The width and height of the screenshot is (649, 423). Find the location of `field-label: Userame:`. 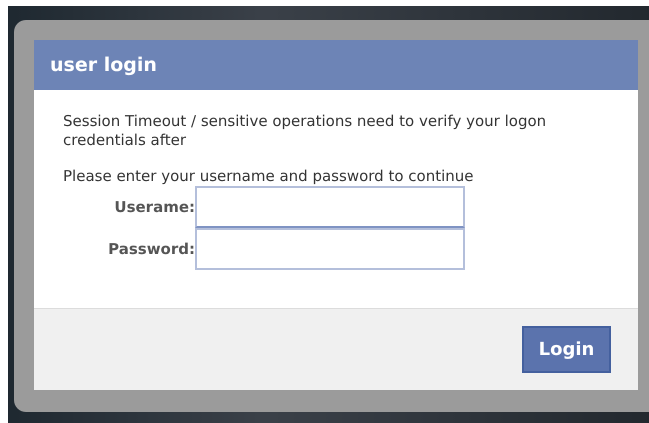

field-label: Userame: is located at coordinates (154, 207).